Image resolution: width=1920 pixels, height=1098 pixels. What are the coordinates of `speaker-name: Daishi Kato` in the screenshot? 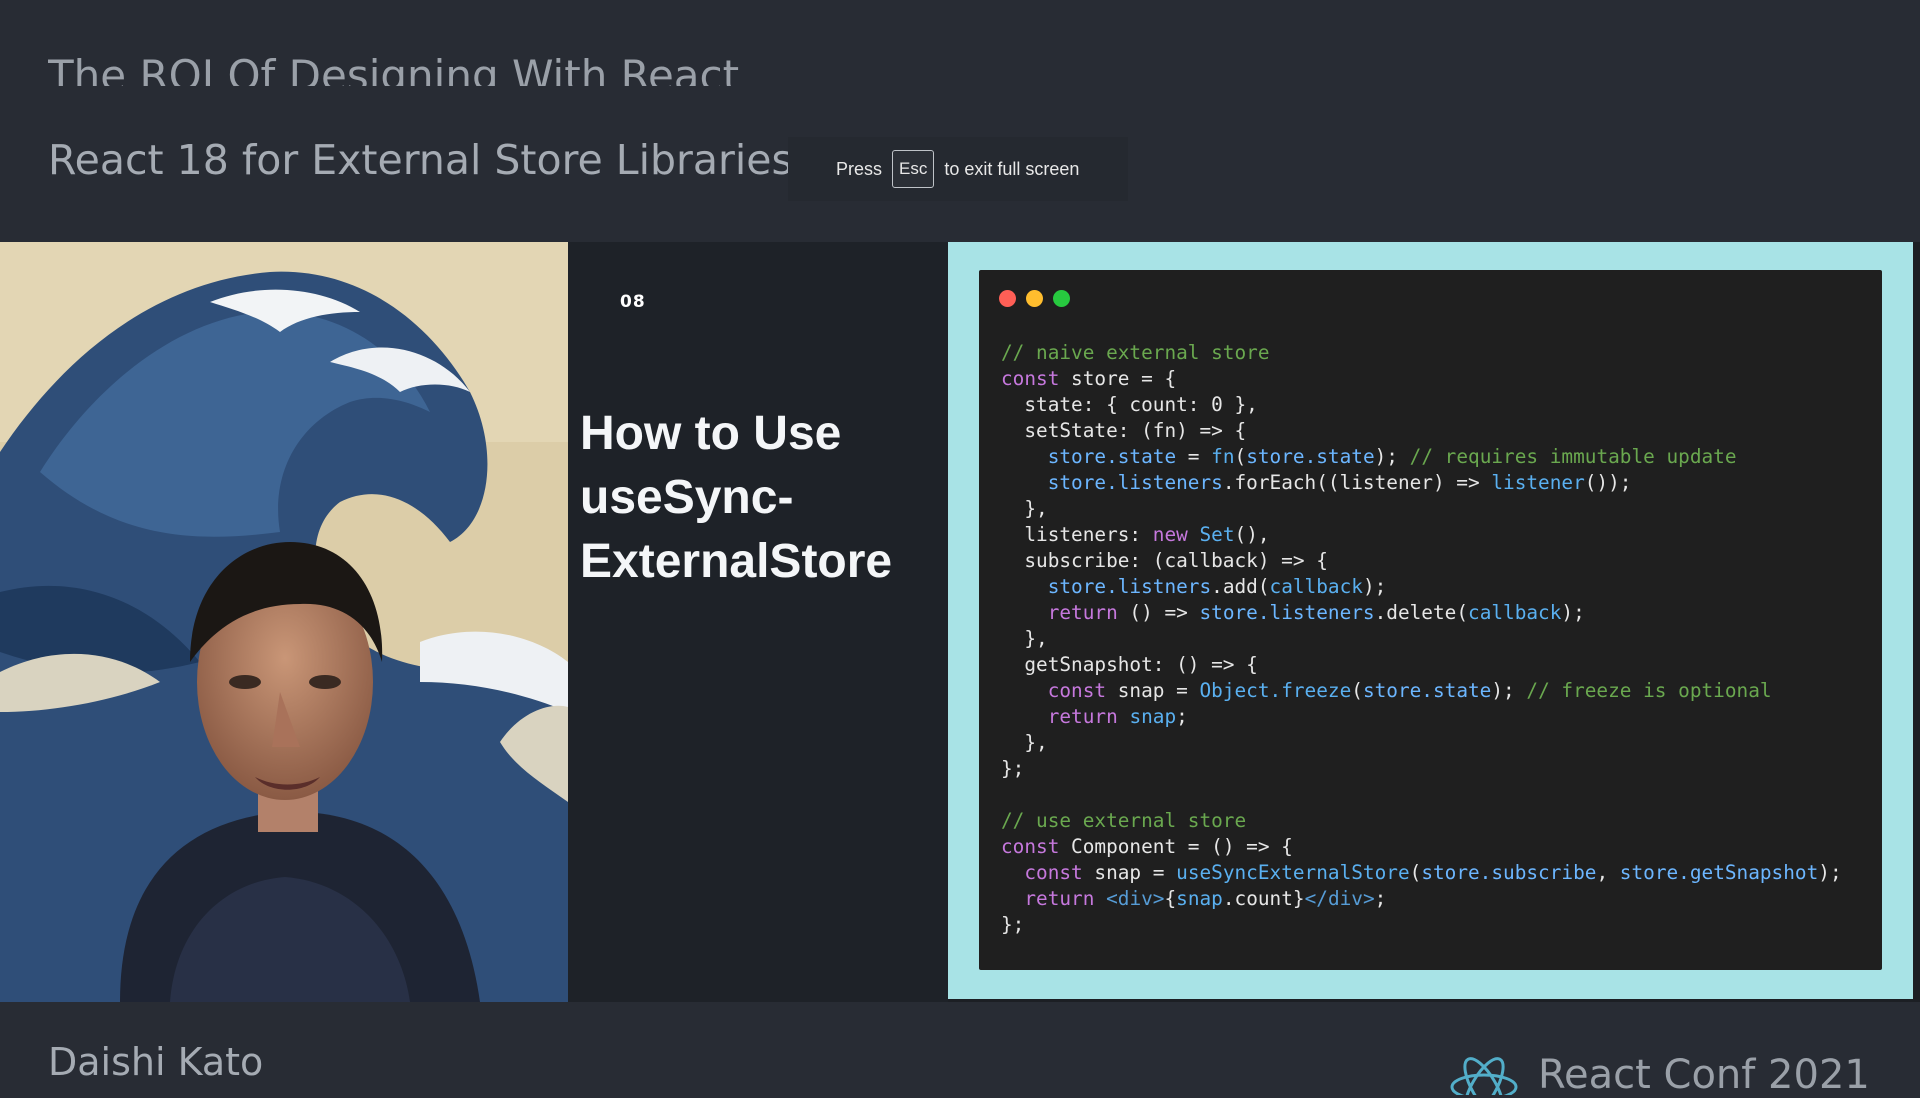 It's located at (156, 1062).